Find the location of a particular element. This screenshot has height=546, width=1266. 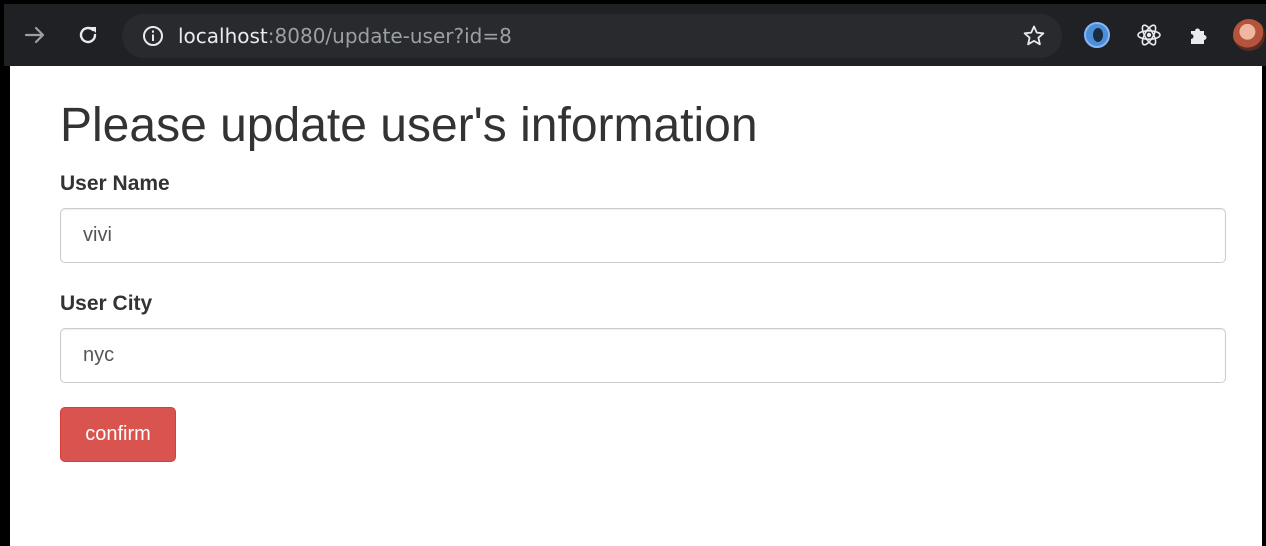

forward-button is located at coordinates (35, 35).